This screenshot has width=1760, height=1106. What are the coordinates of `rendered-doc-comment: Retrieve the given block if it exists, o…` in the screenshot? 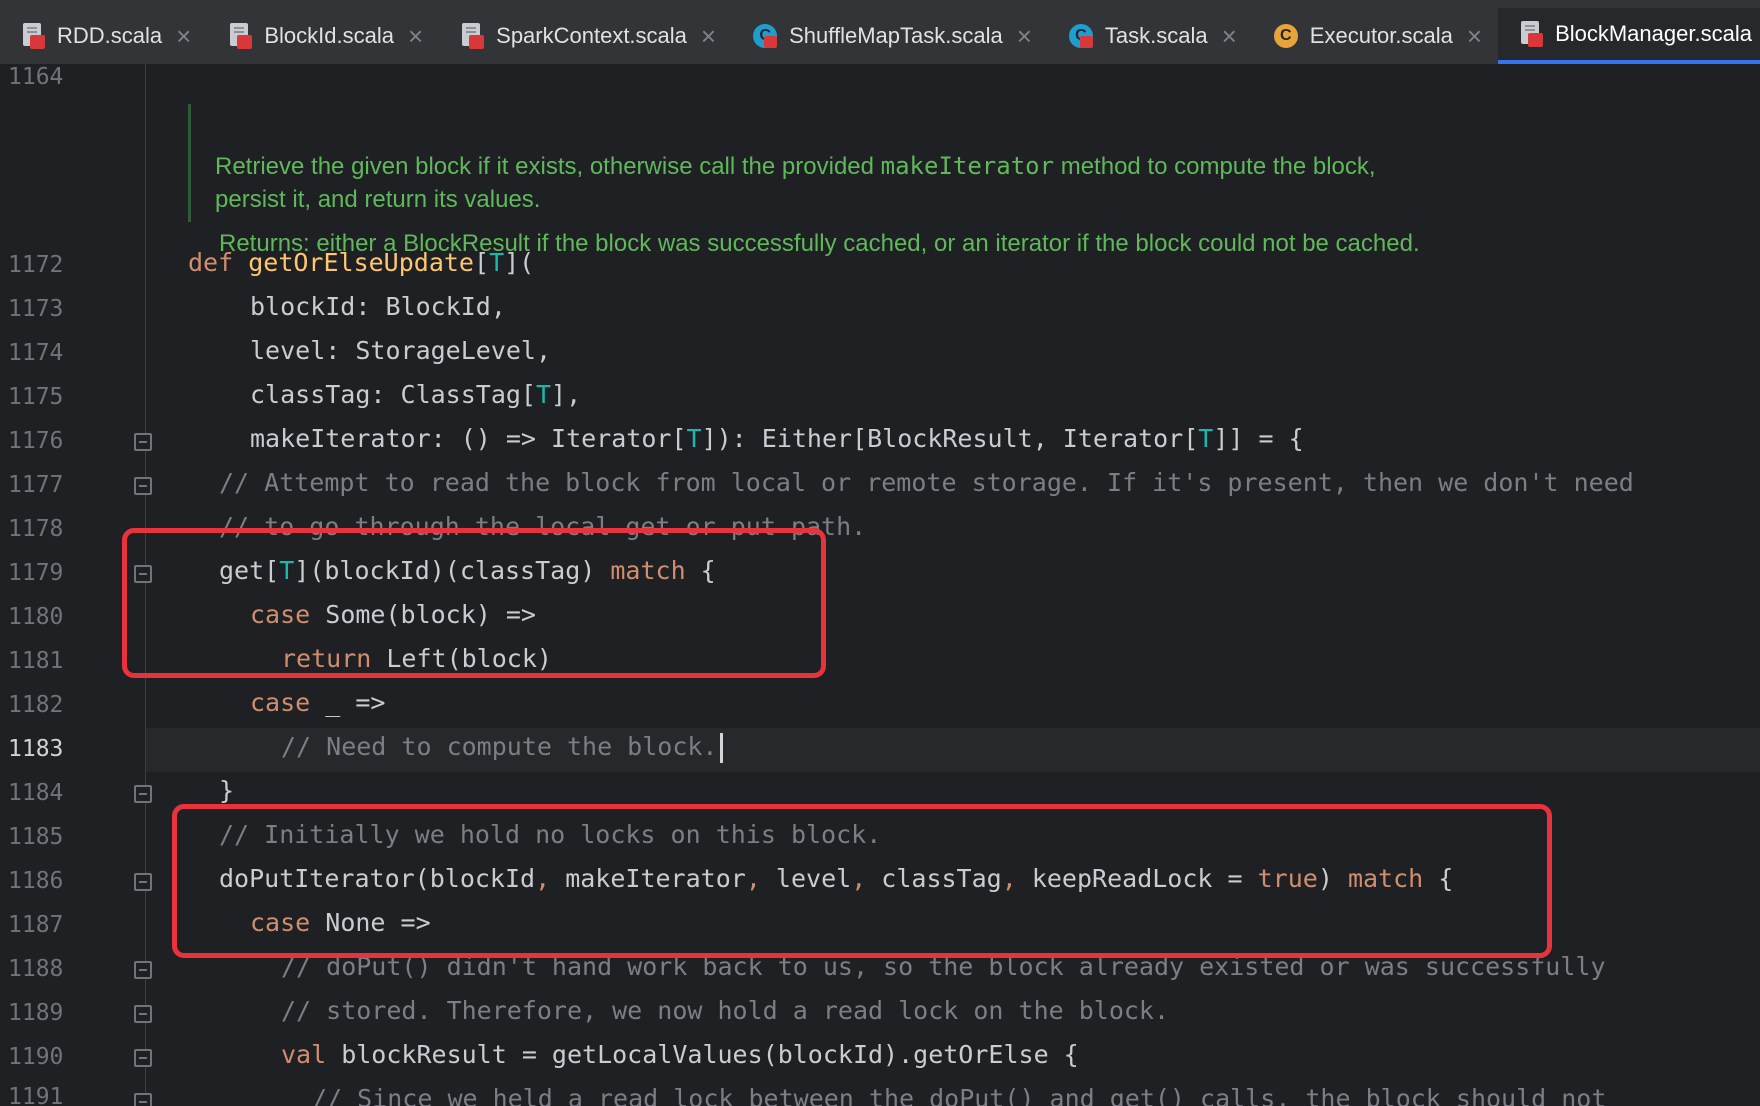 It's located at (839, 180).